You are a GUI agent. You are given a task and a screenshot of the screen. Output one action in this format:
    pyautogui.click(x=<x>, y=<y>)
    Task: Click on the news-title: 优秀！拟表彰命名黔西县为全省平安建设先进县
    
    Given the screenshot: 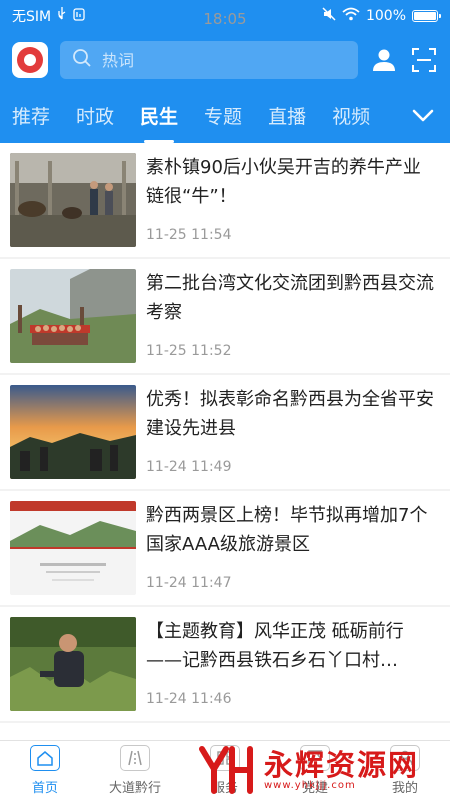 What is the action you would take?
    pyautogui.click(x=290, y=414)
    